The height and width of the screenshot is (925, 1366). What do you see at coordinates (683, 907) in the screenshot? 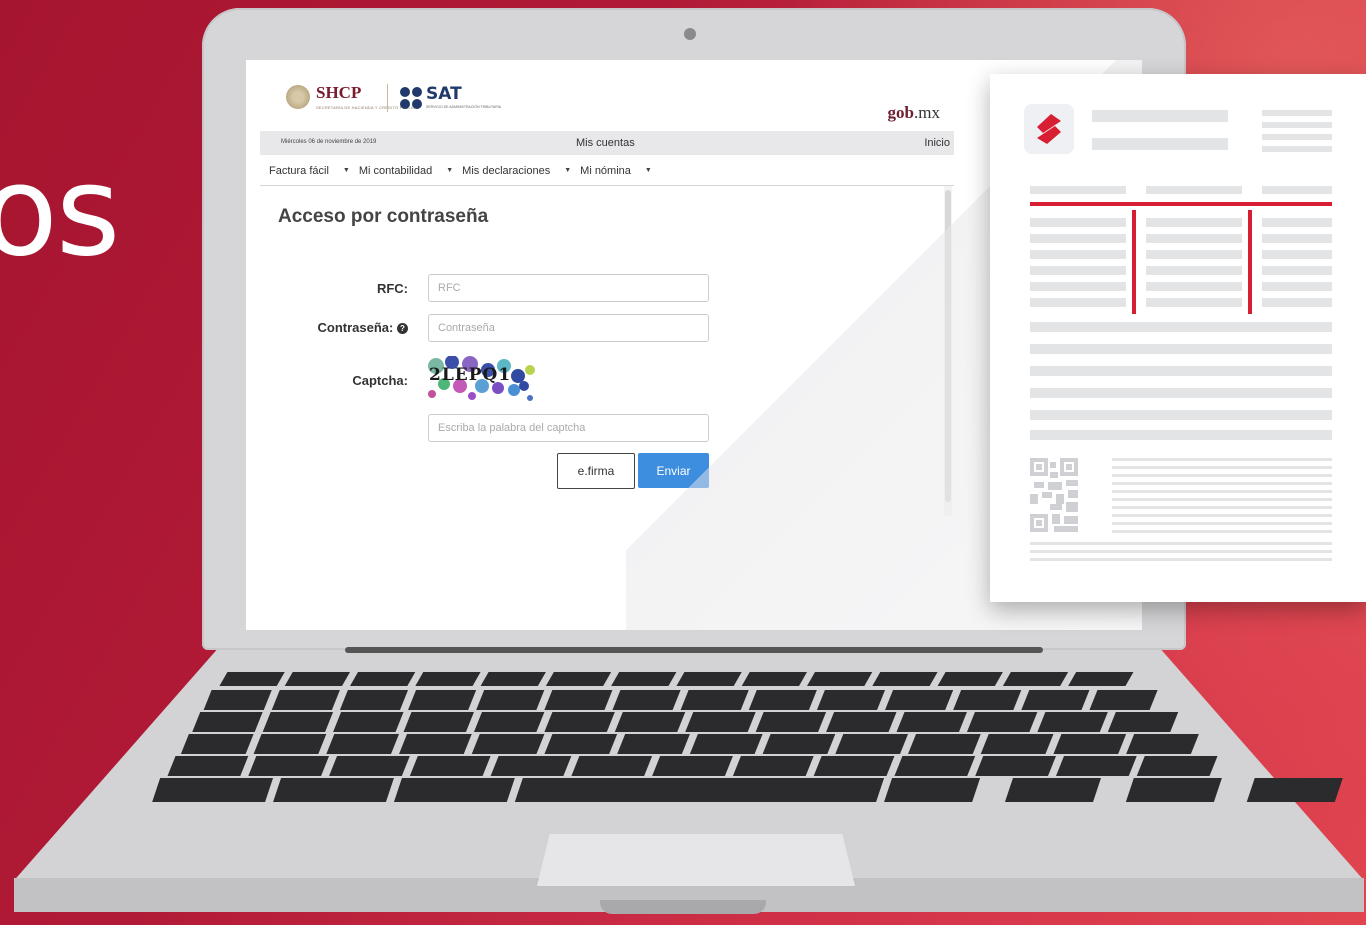
I see `laptop-notch` at bounding box center [683, 907].